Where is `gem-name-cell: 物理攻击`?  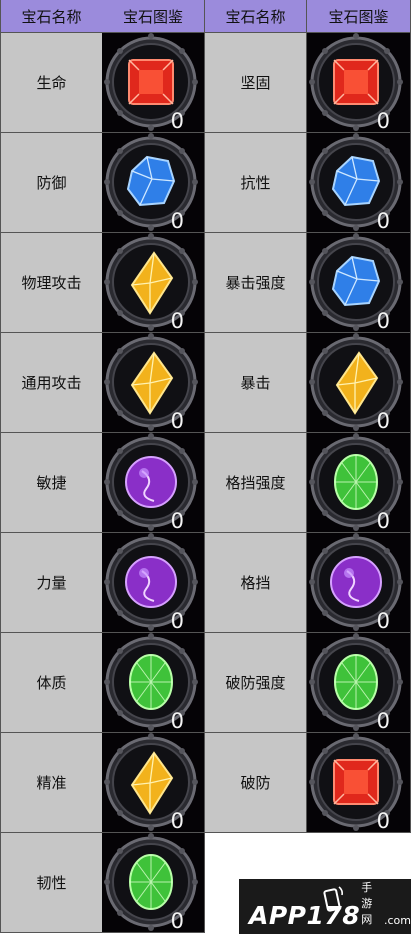 gem-name-cell: 物理攻击 is located at coordinates (51, 283).